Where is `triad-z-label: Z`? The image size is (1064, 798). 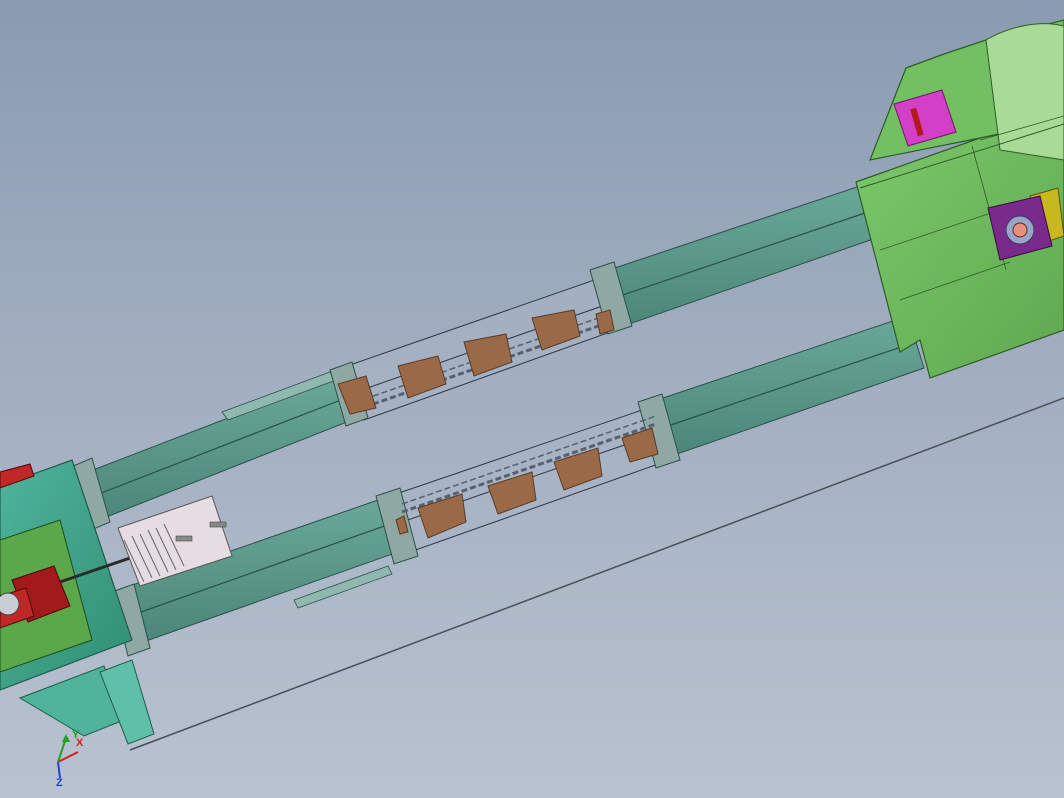 triad-z-label: Z is located at coordinates (59, 782).